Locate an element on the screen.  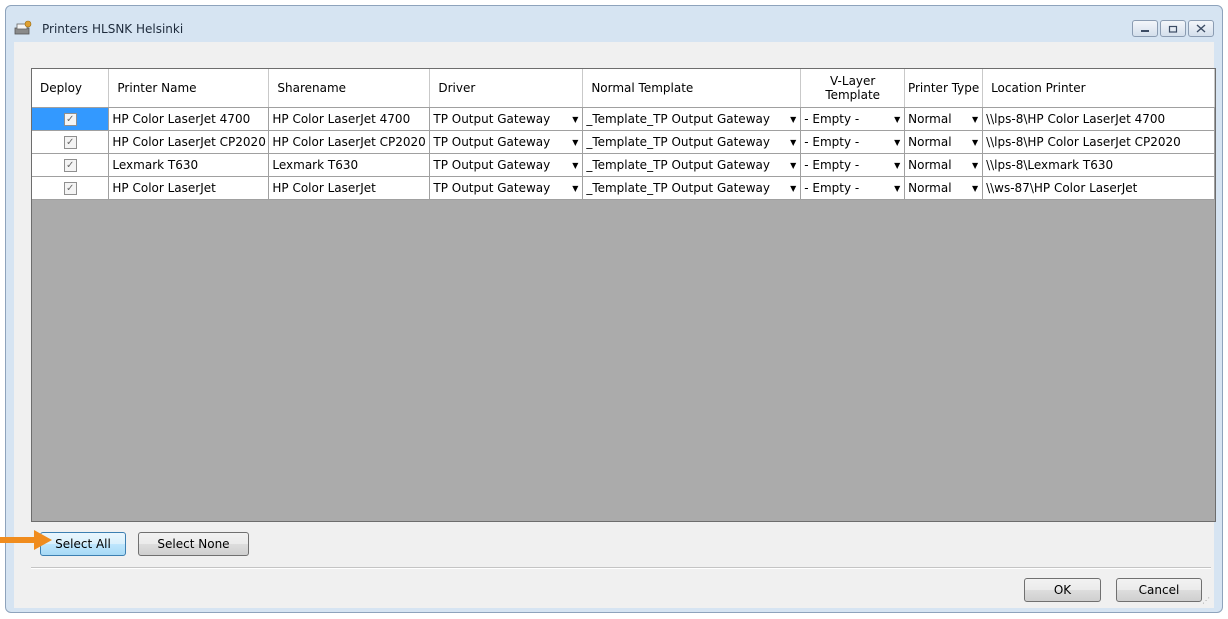
printer-icon is located at coordinates (23, 27).